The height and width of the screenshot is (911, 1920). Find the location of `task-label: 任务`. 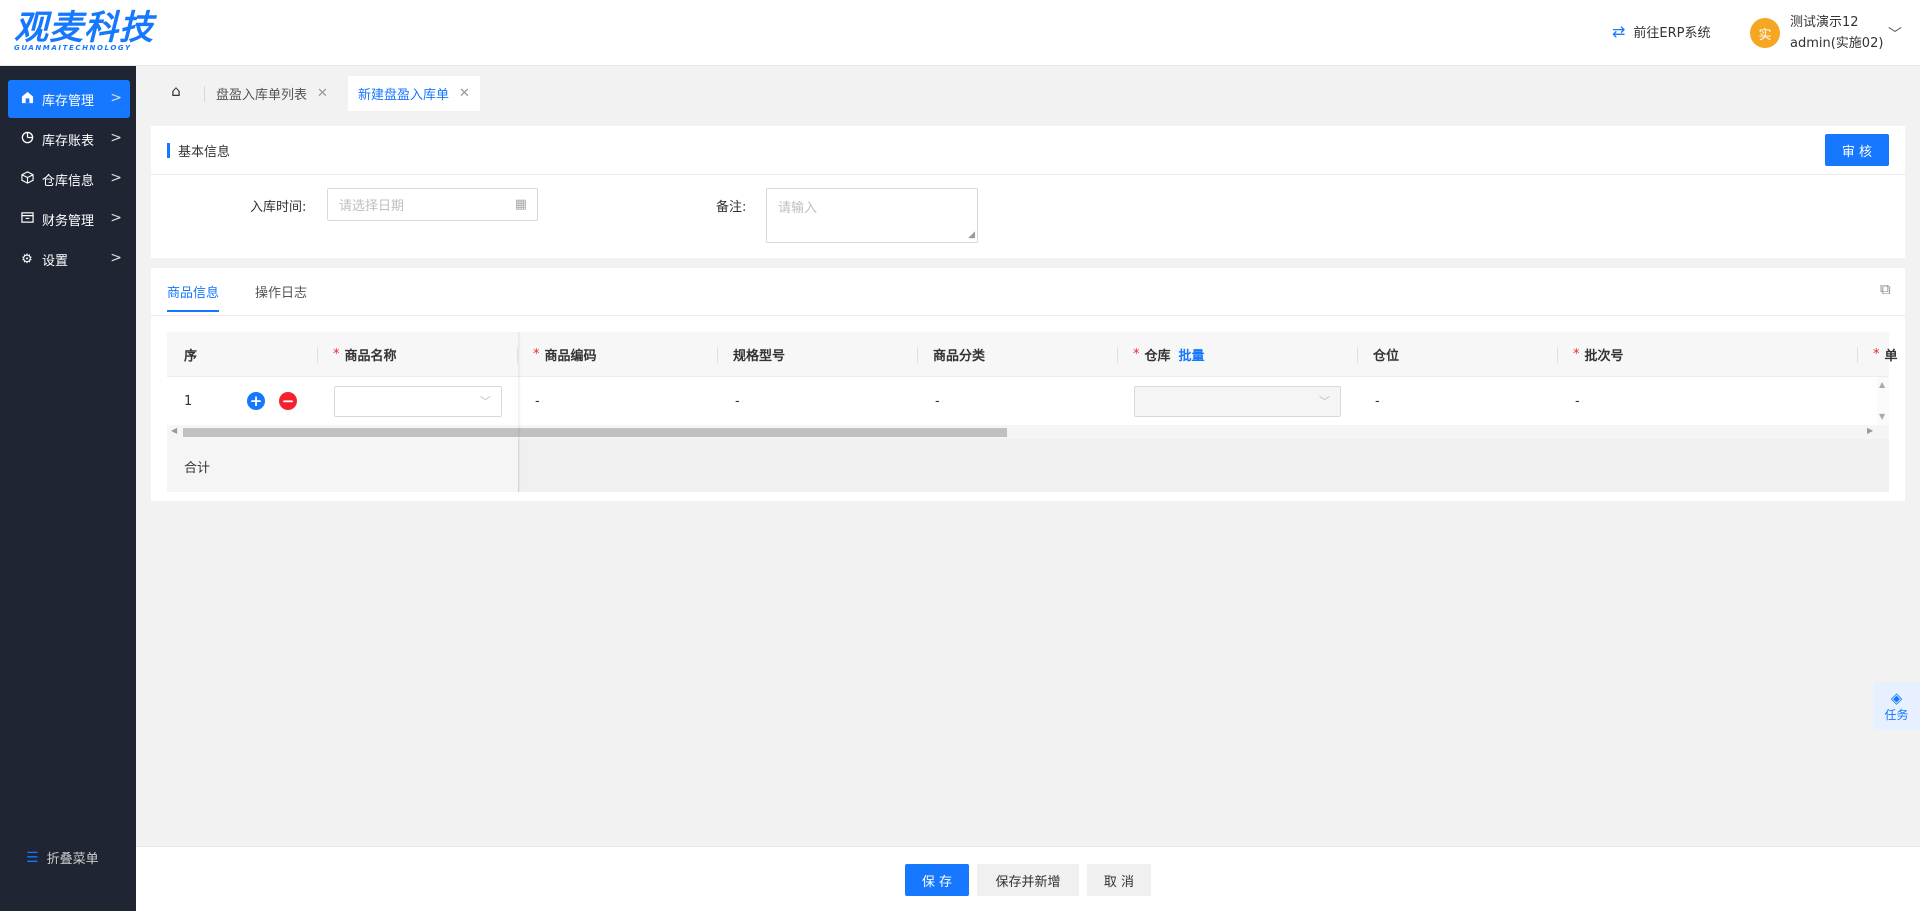

task-label: 任务 is located at coordinates (1896, 714).